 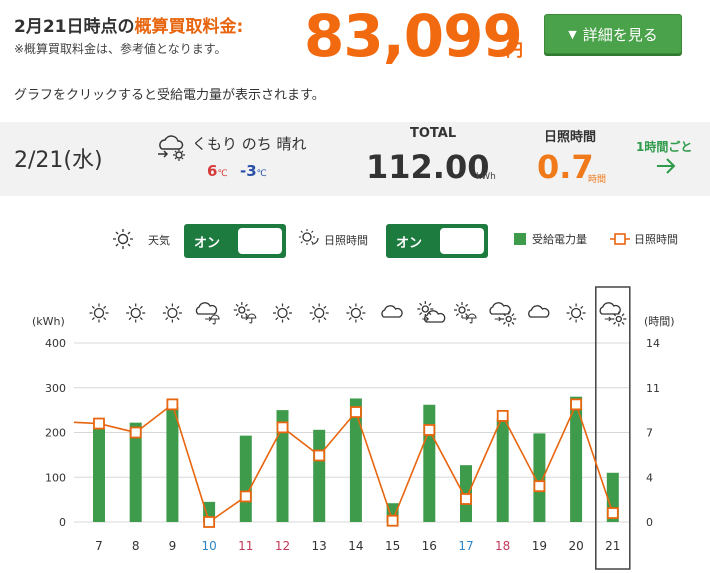 What do you see at coordinates (235, 241) in the screenshot?
I see `weather-toggle: オン` at bounding box center [235, 241].